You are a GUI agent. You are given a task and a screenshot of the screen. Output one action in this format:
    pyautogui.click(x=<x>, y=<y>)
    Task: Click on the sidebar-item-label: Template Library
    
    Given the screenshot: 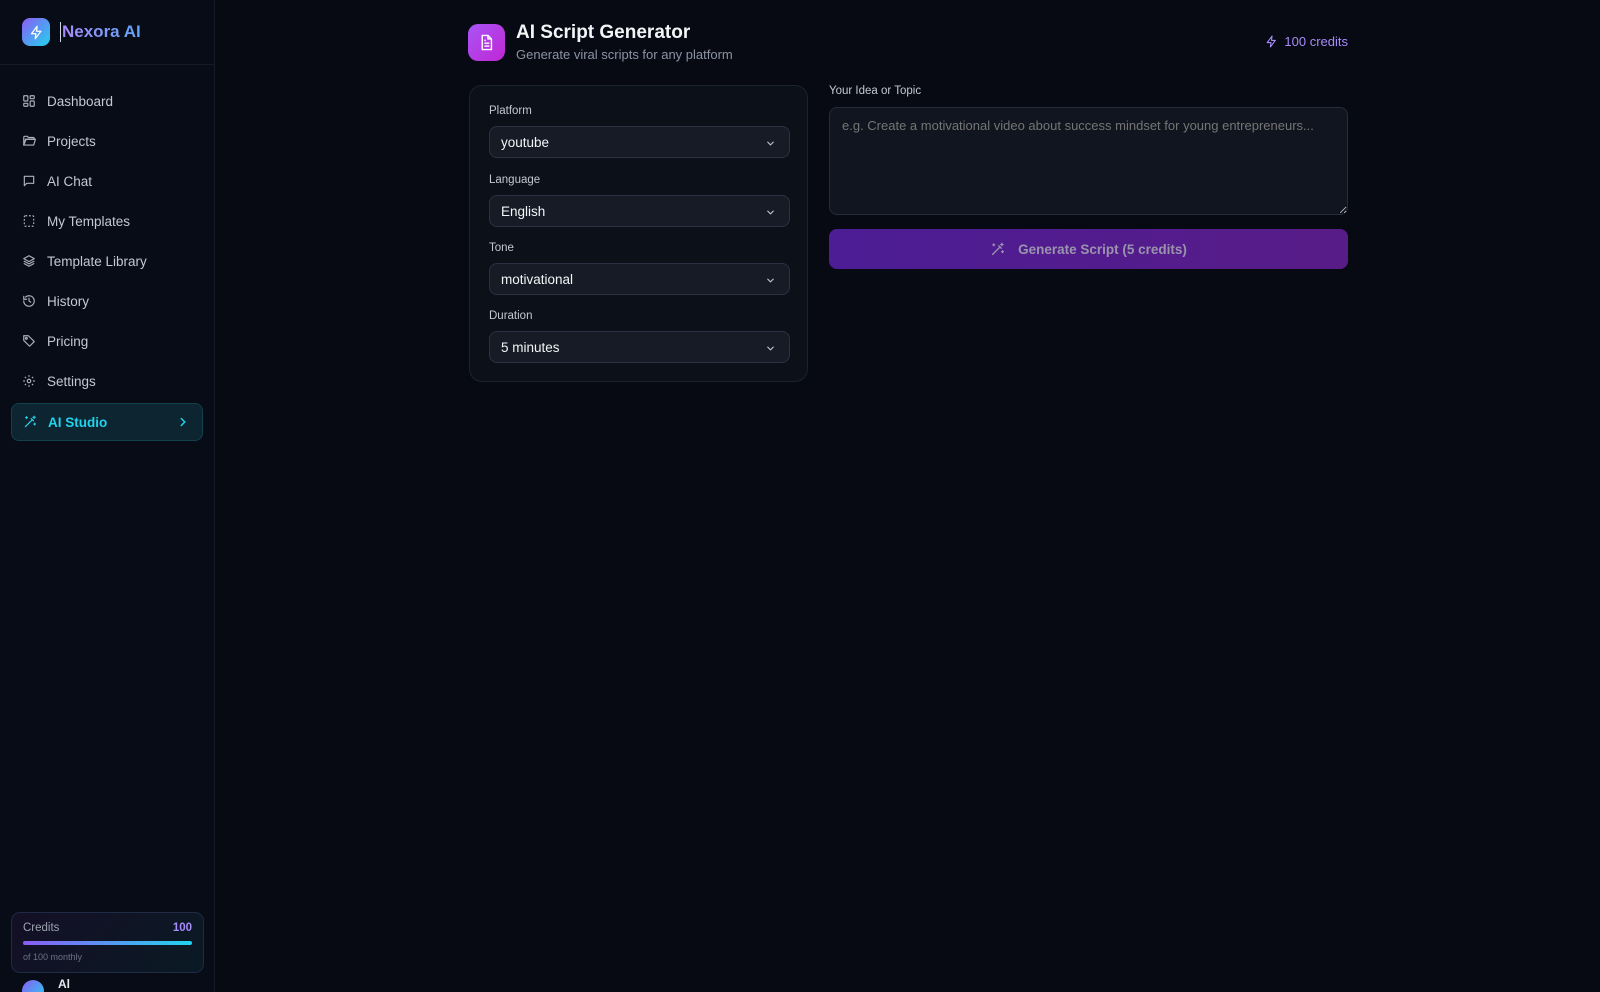 What is the action you would take?
    pyautogui.click(x=97, y=261)
    